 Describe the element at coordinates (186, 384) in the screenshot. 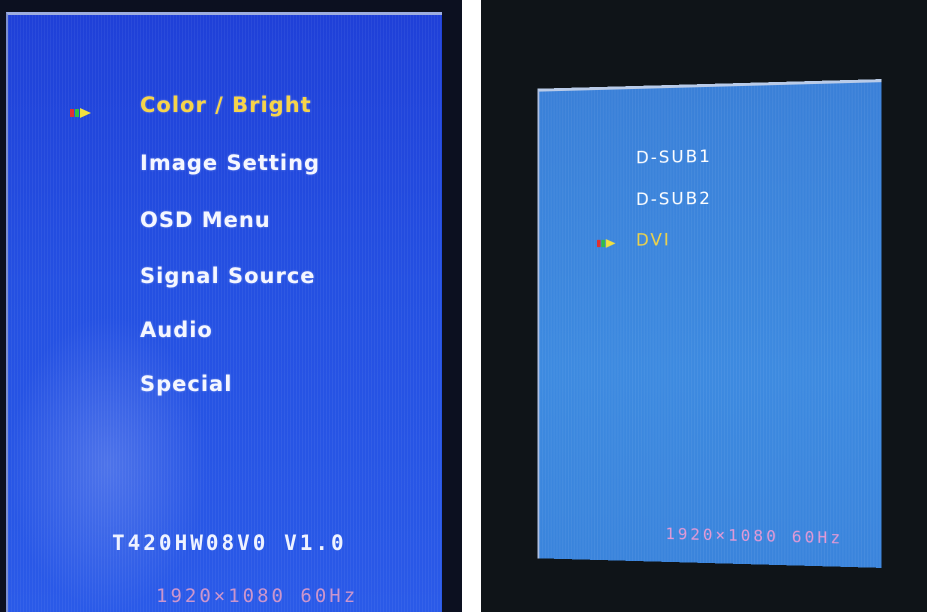

I see `menu-item-special: Special` at that location.